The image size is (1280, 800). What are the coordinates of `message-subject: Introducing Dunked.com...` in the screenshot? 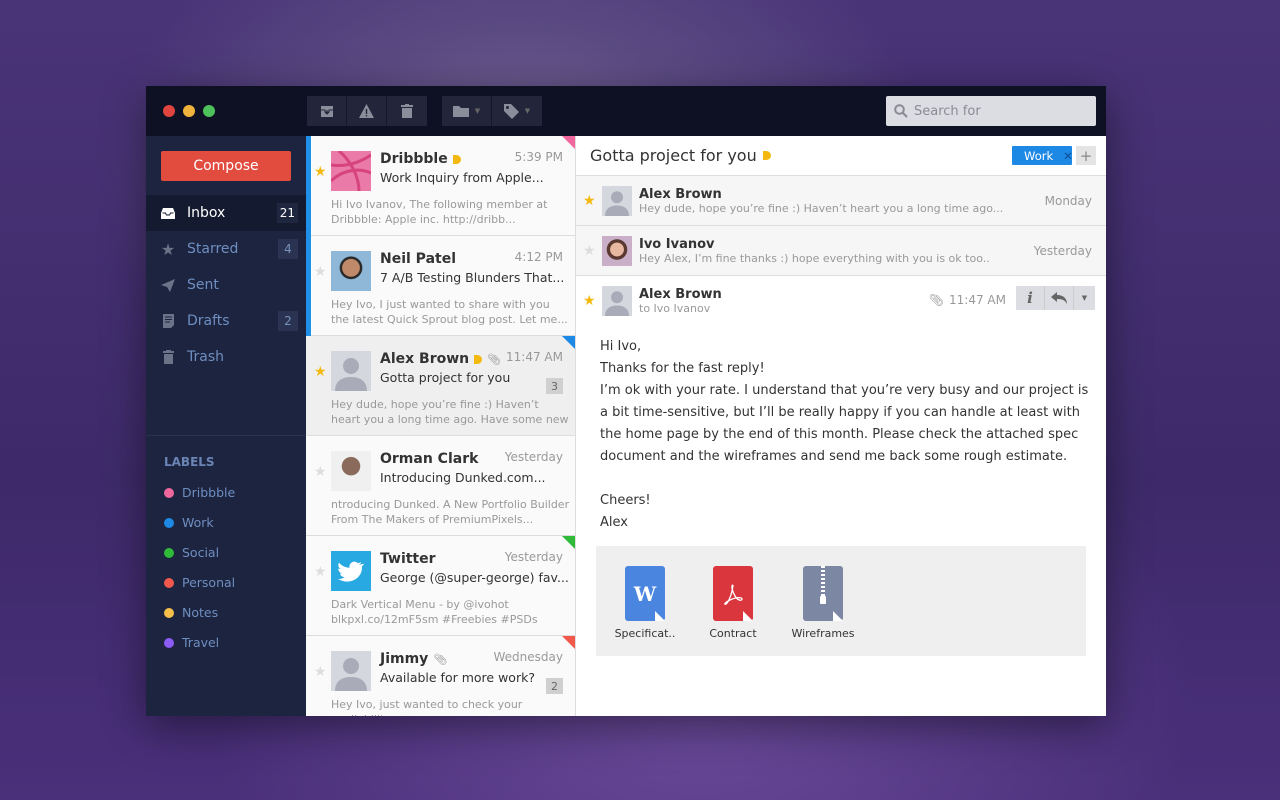 It's located at (463, 477).